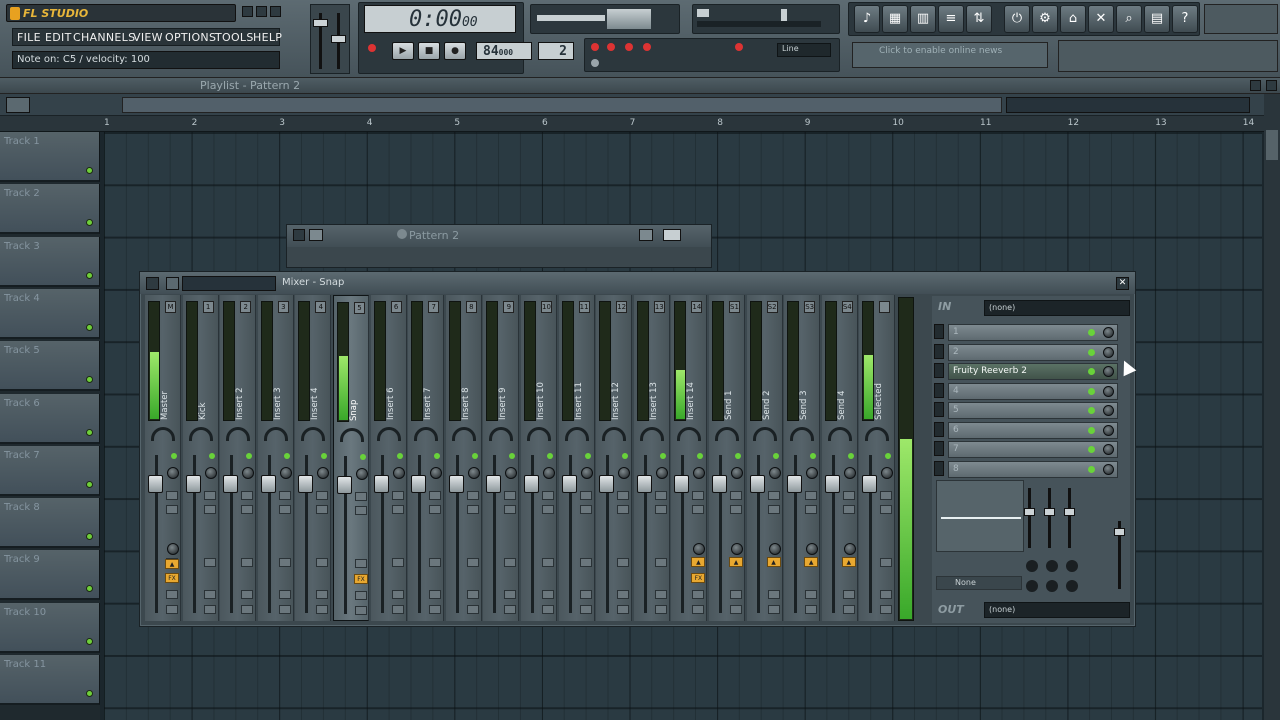 The image size is (1280, 720). What do you see at coordinates (426, 458) in the screenshot?
I see `mixer-strip: 7 Insert 7` at bounding box center [426, 458].